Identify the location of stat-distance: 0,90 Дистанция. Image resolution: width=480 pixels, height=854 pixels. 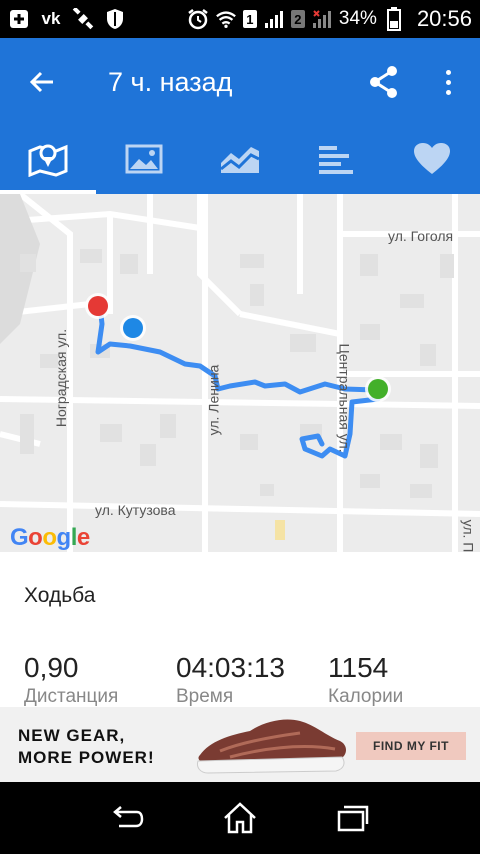
(71, 680).